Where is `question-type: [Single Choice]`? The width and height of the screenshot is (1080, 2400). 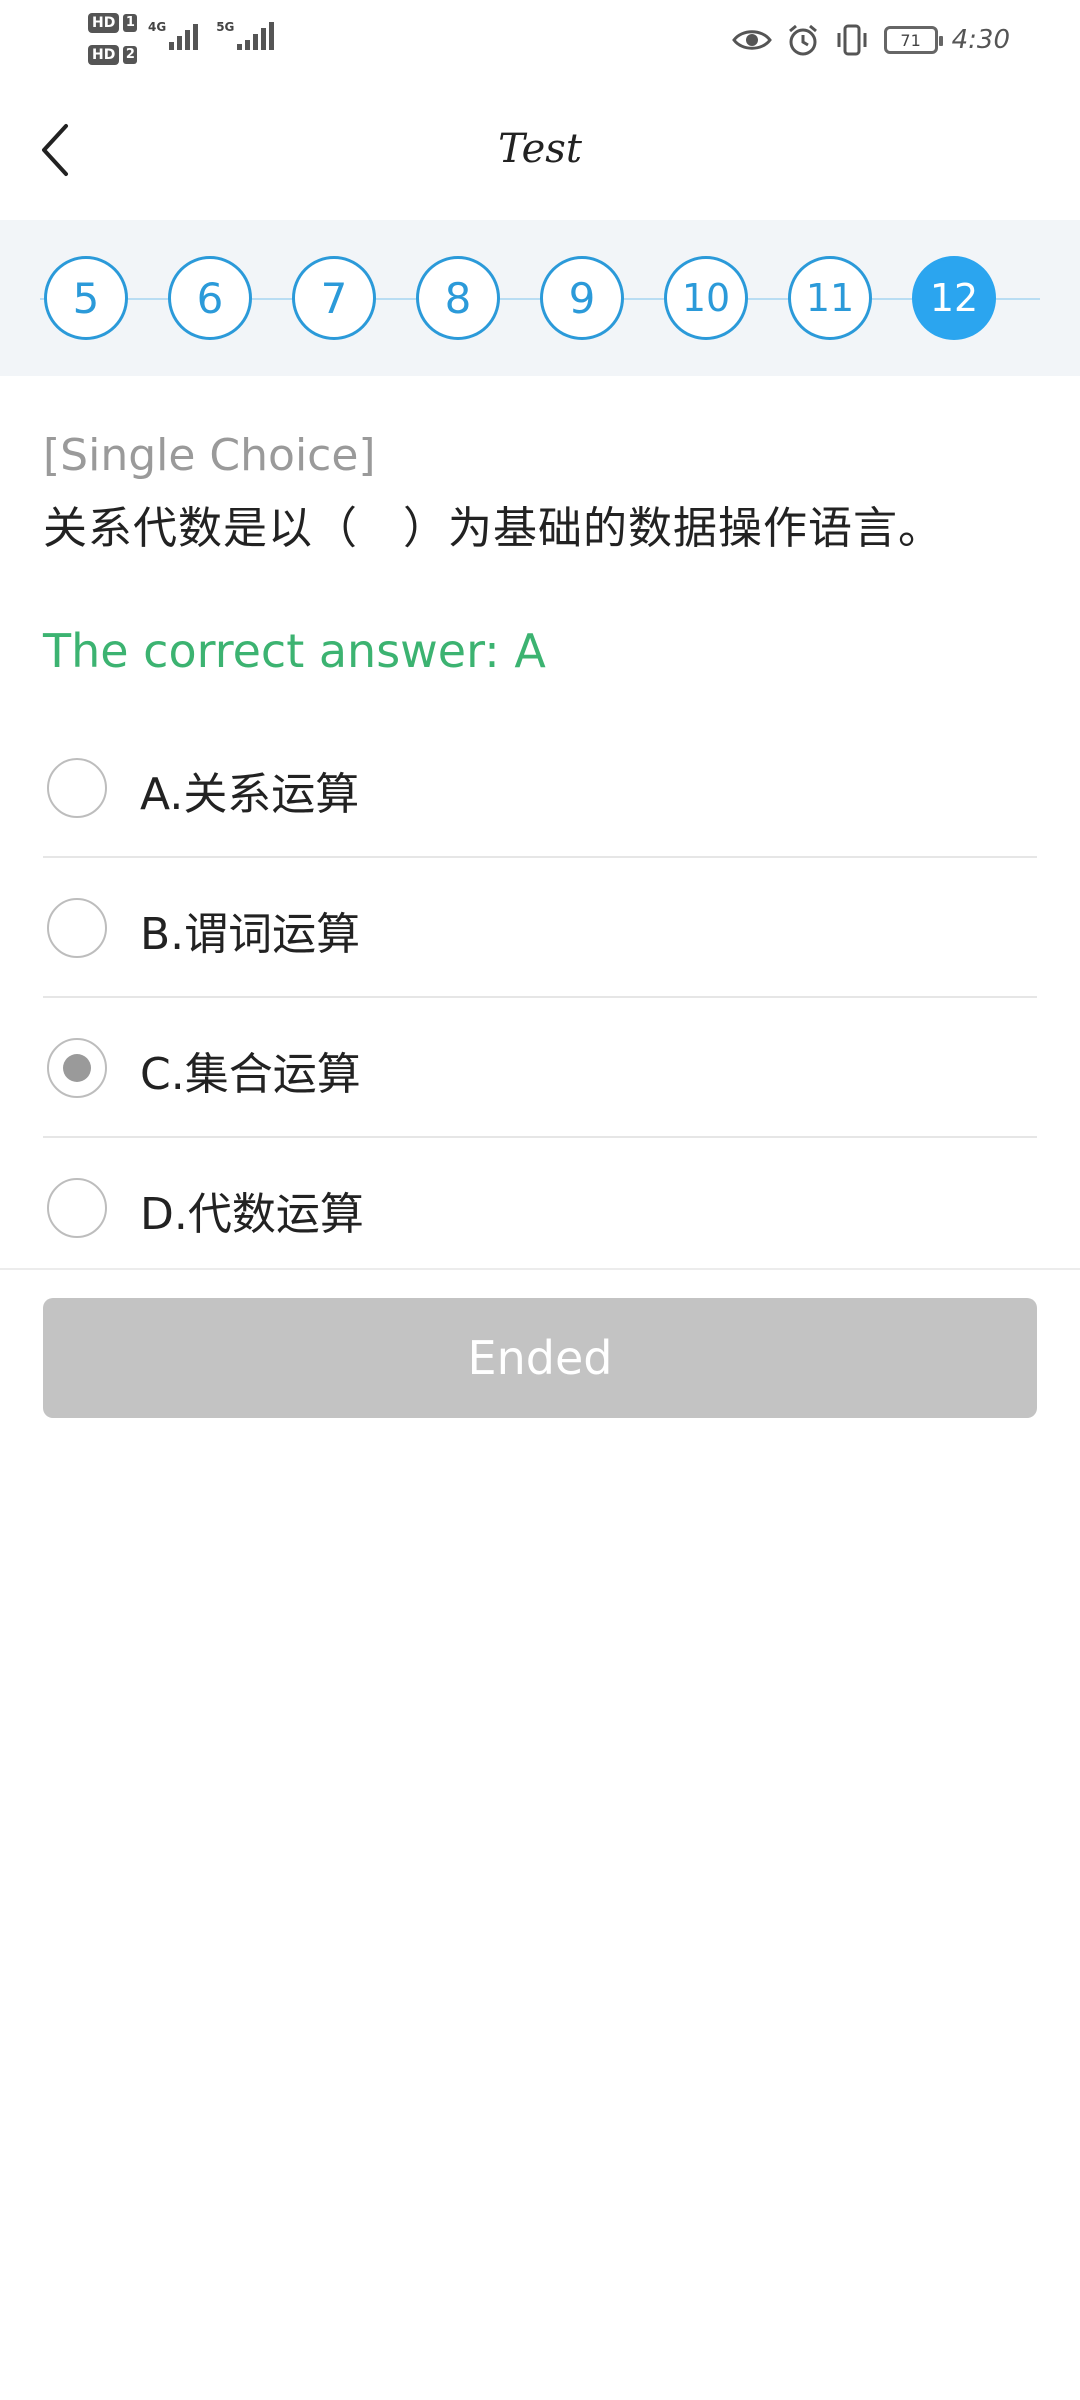
question-type: [Single Choice] is located at coordinates (209, 455).